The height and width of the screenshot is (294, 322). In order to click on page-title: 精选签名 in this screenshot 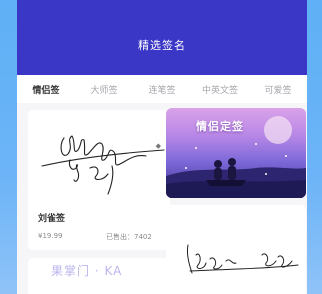, I will do `click(162, 45)`.